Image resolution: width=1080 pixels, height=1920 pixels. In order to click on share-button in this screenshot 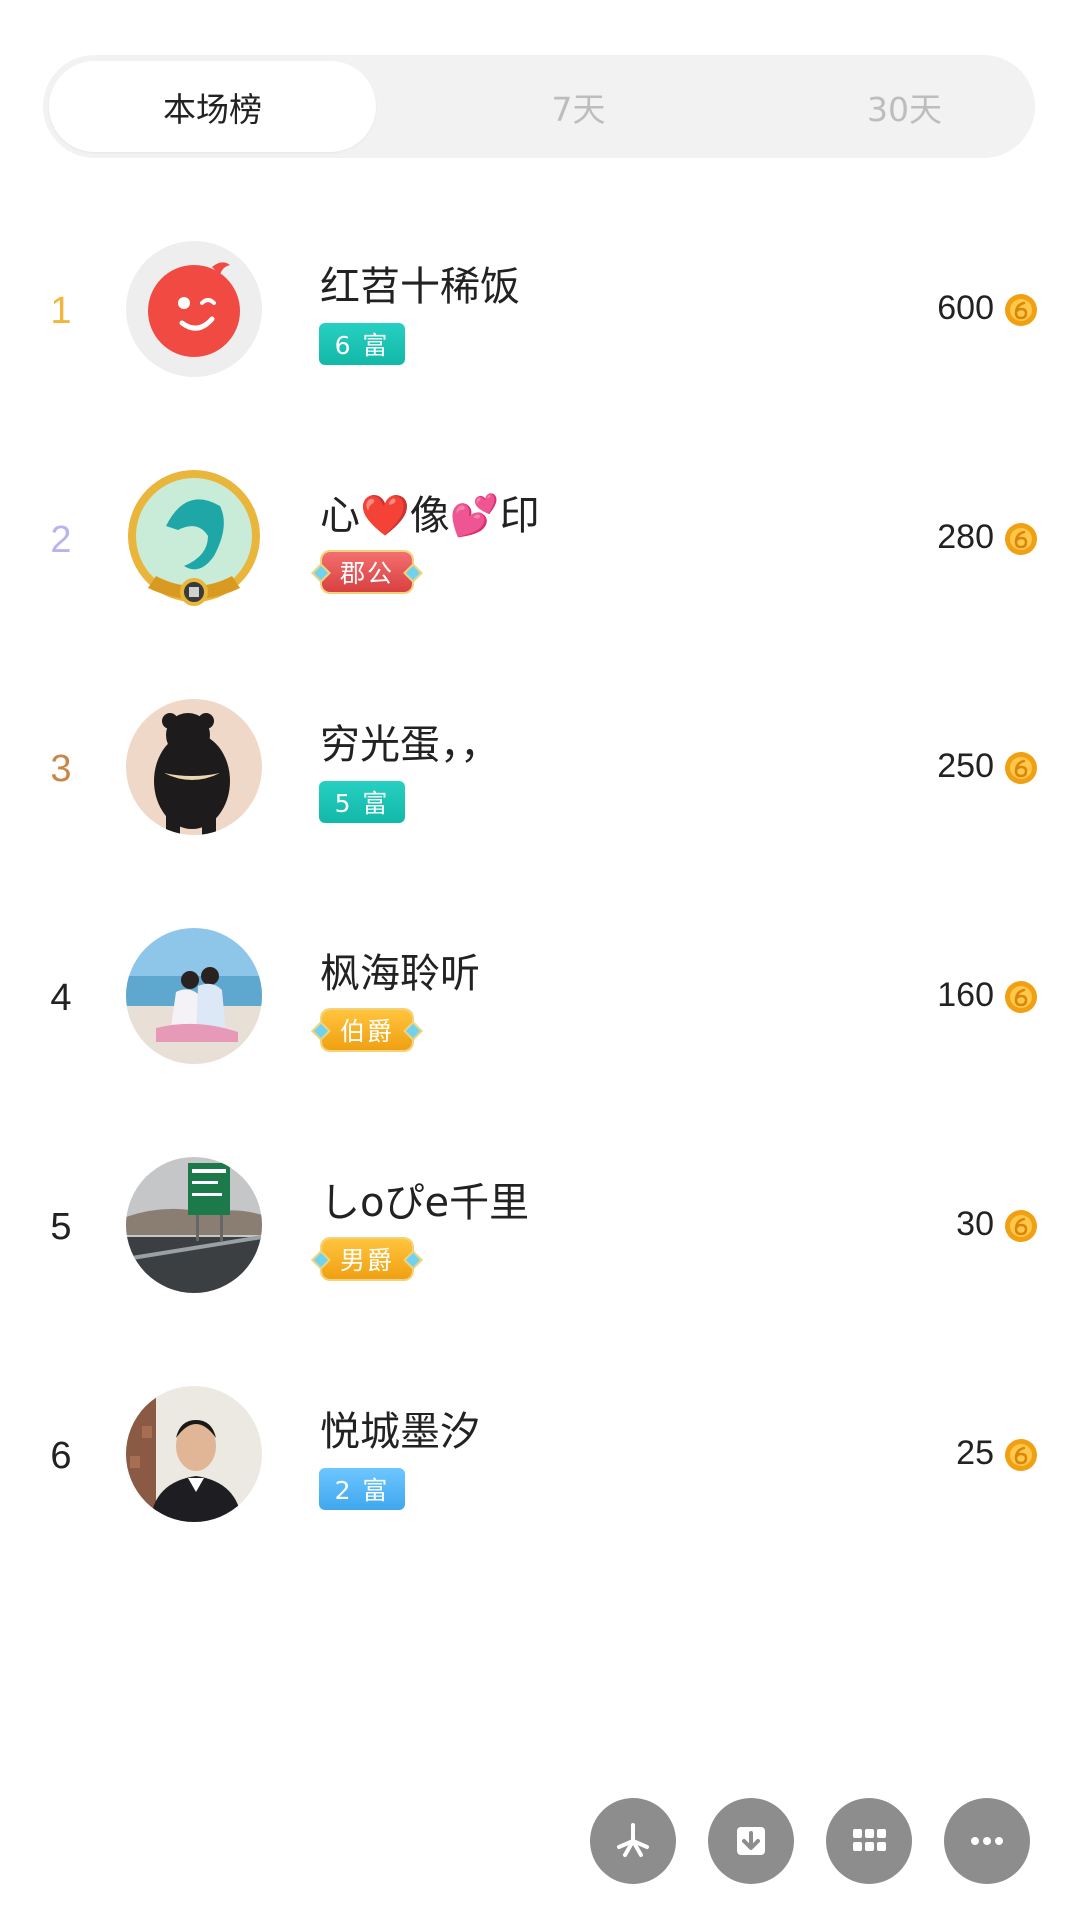, I will do `click(633, 1841)`.